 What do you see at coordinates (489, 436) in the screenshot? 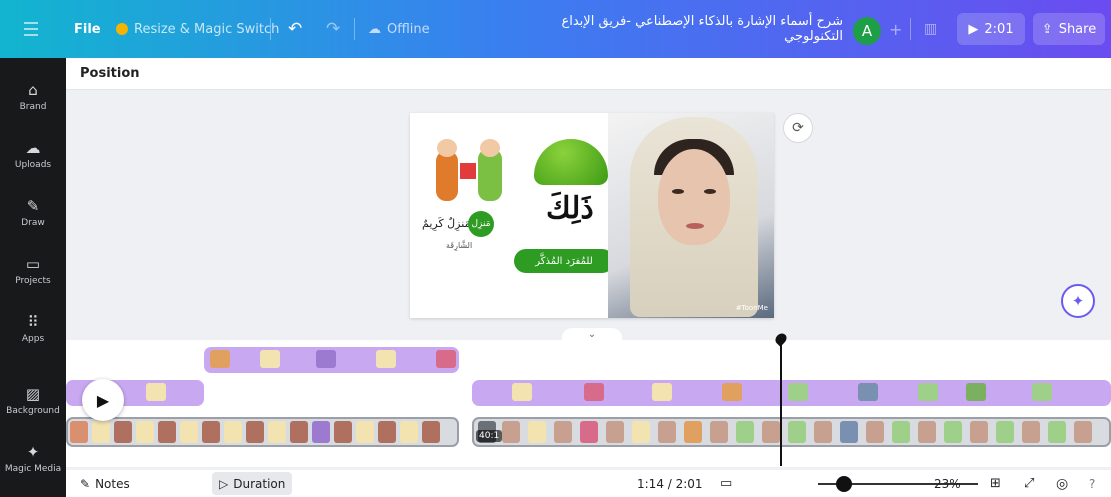
I see `video-duration-badge: 40:1` at bounding box center [489, 436].